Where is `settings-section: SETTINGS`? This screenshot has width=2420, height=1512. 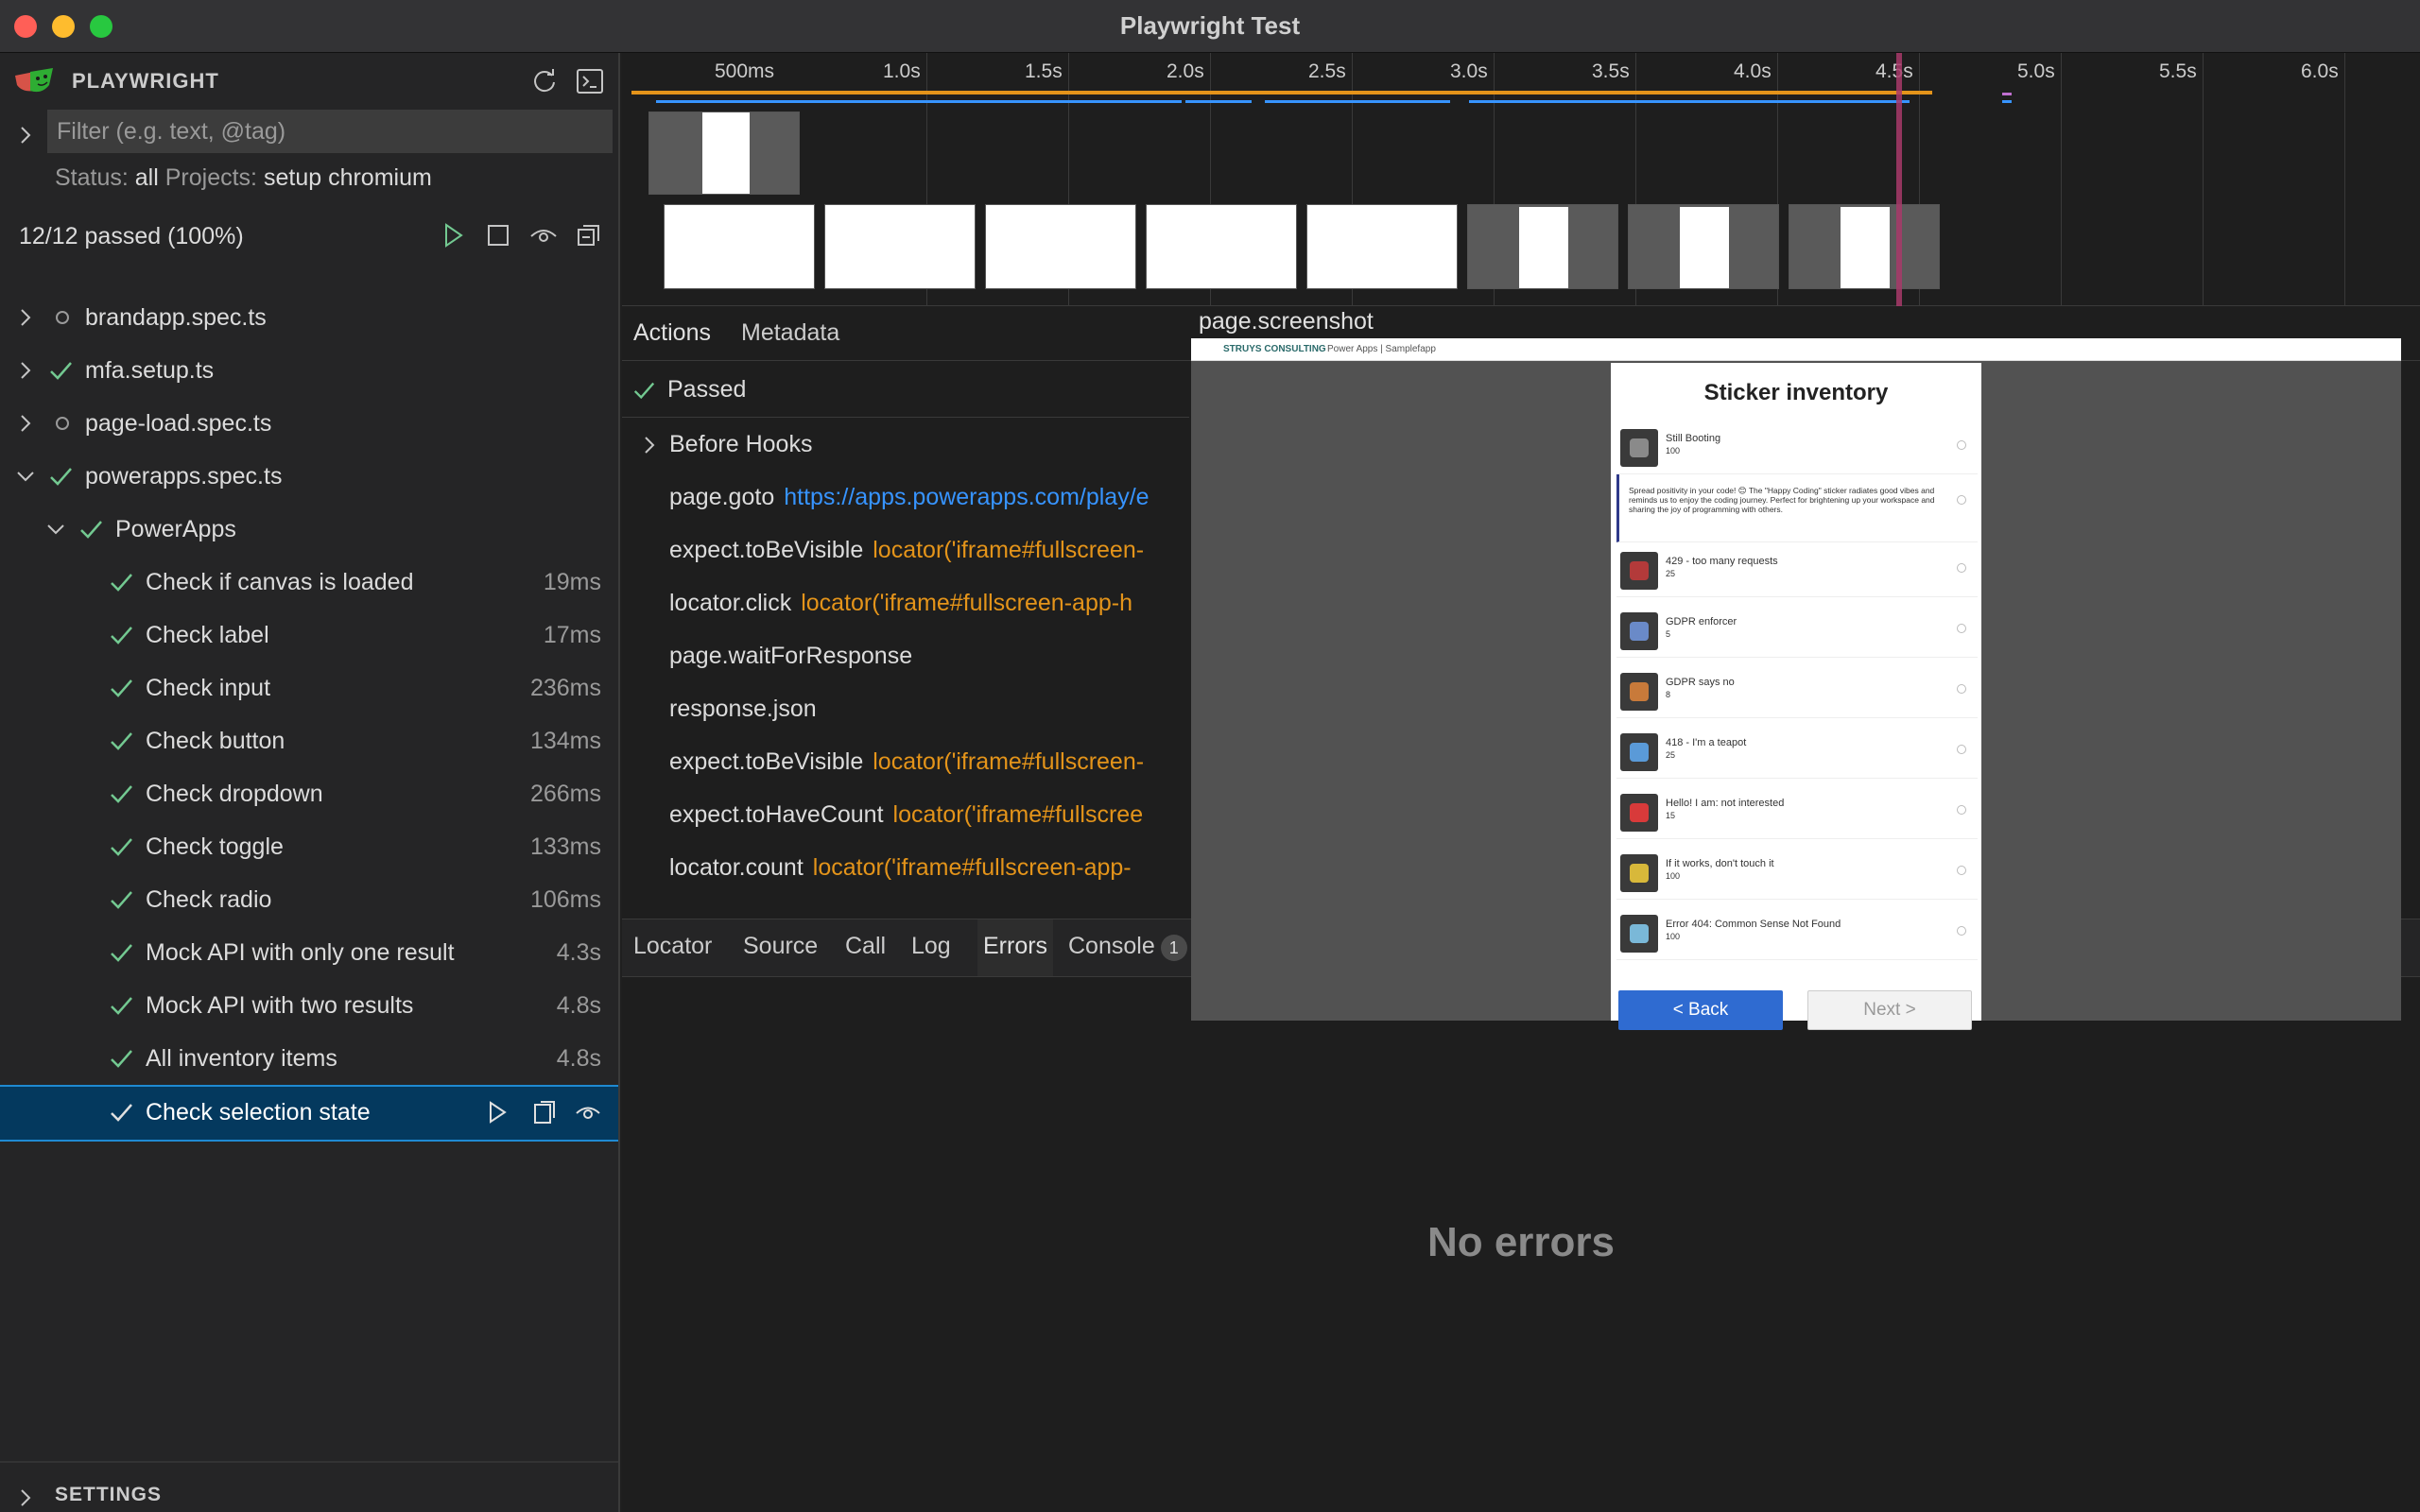
settings-section: SETTINGS is located at coordinates (309, 1497).